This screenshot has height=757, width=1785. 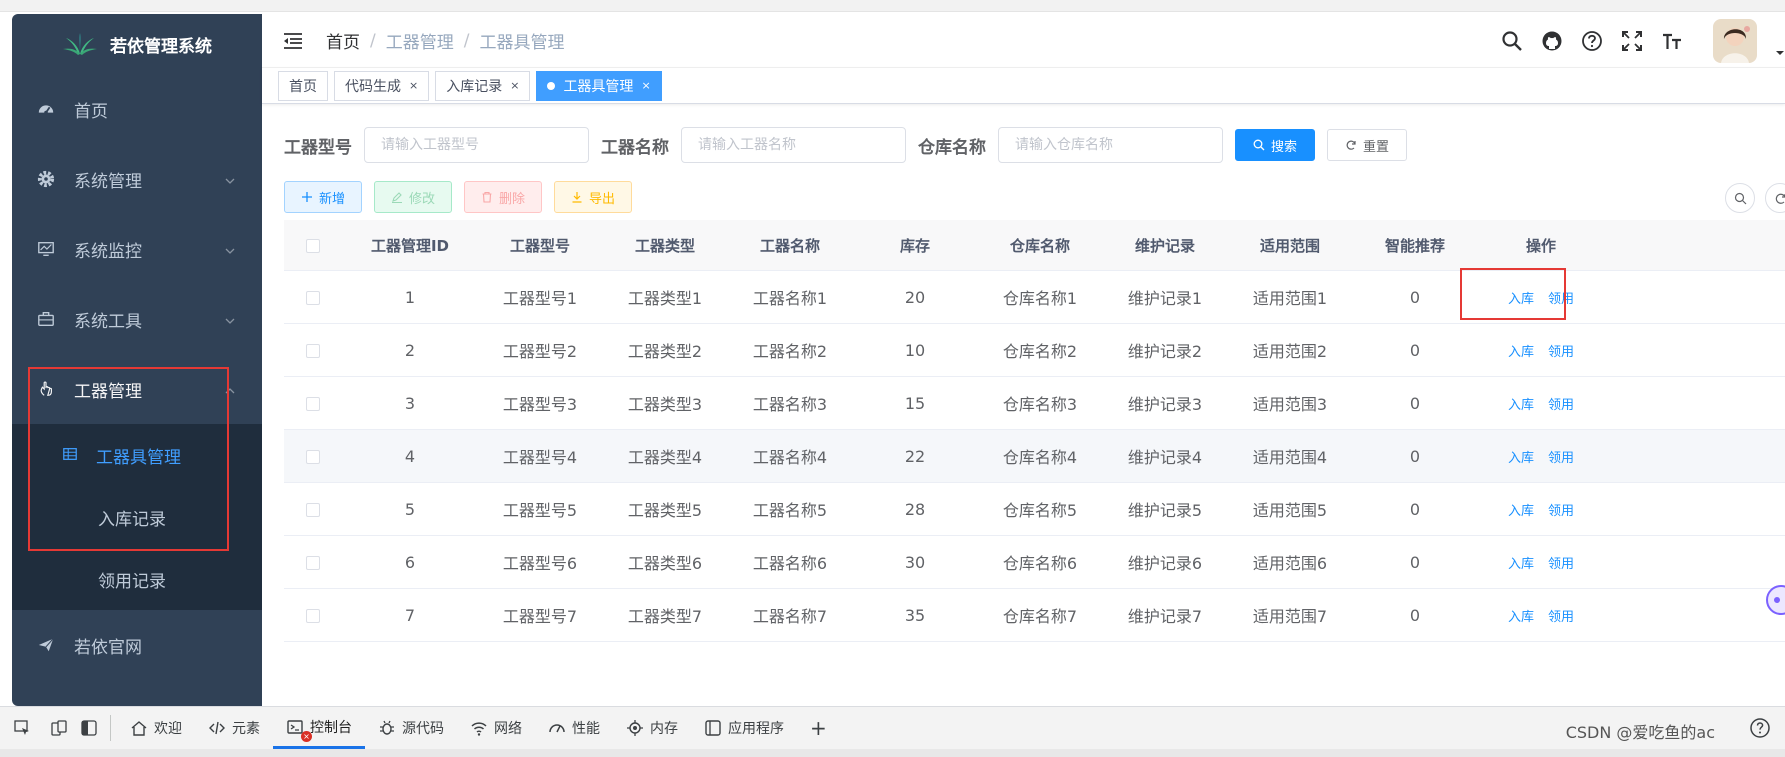 What do you see at coordinates (59, 728) in the screenshot?
I see `device-toolbar-button` at bounding box center [59, 728].